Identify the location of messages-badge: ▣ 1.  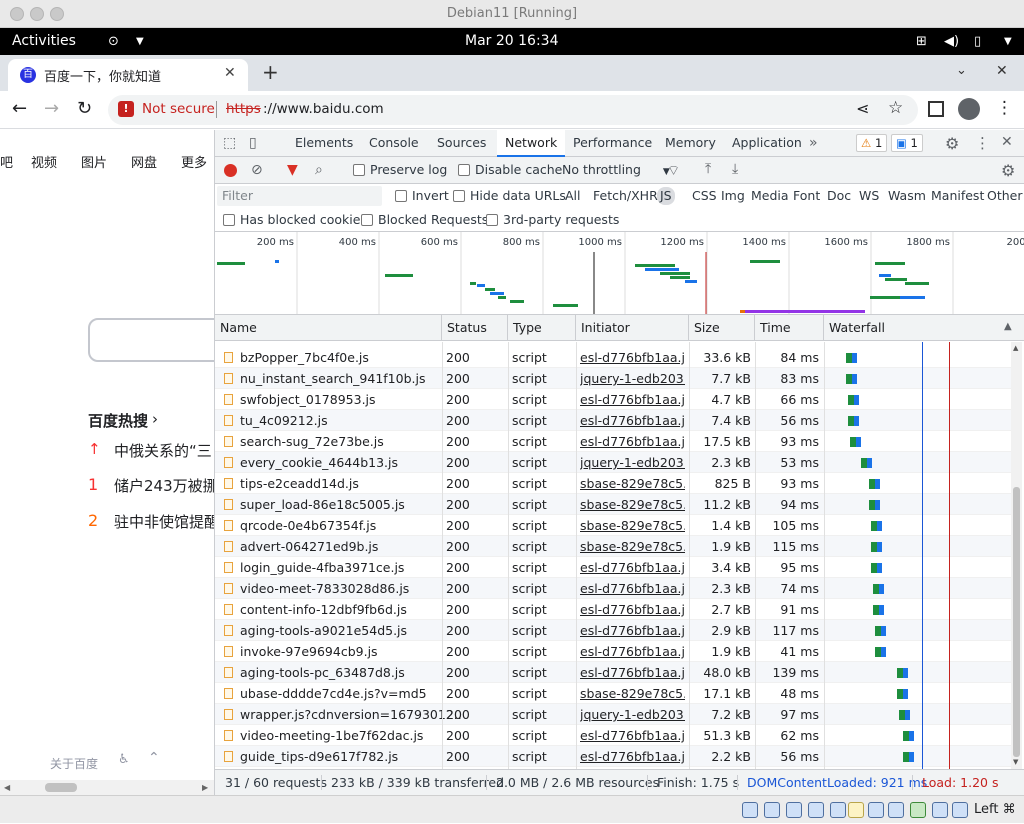
(907, 143).